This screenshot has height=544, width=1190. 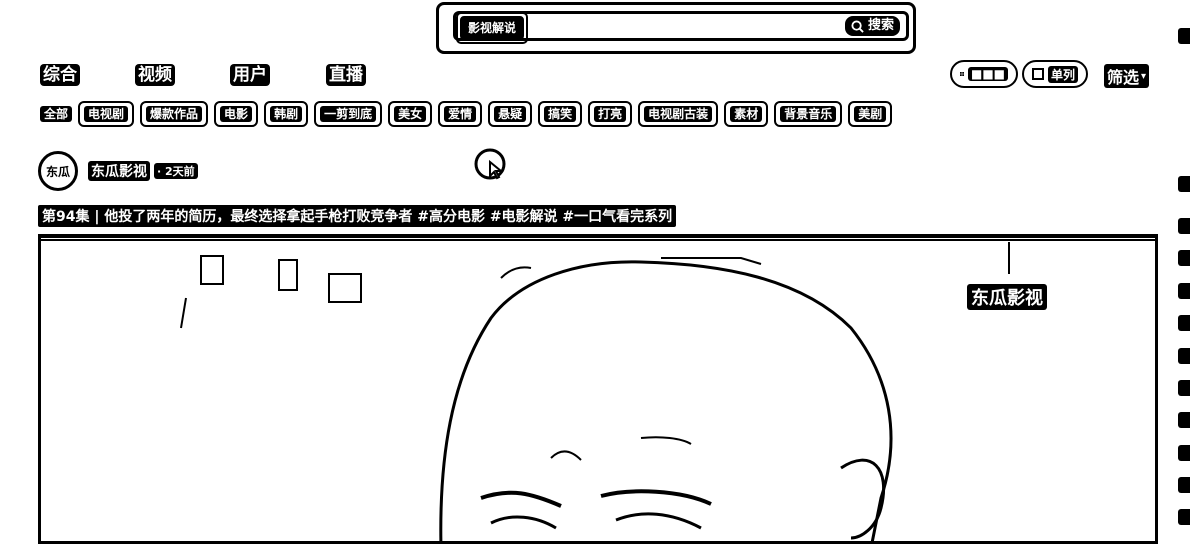 What do you see at coordinates (880, 25) in the screenshot?
I see `search-button-label: 搜索` at bounding box center [880, 25].